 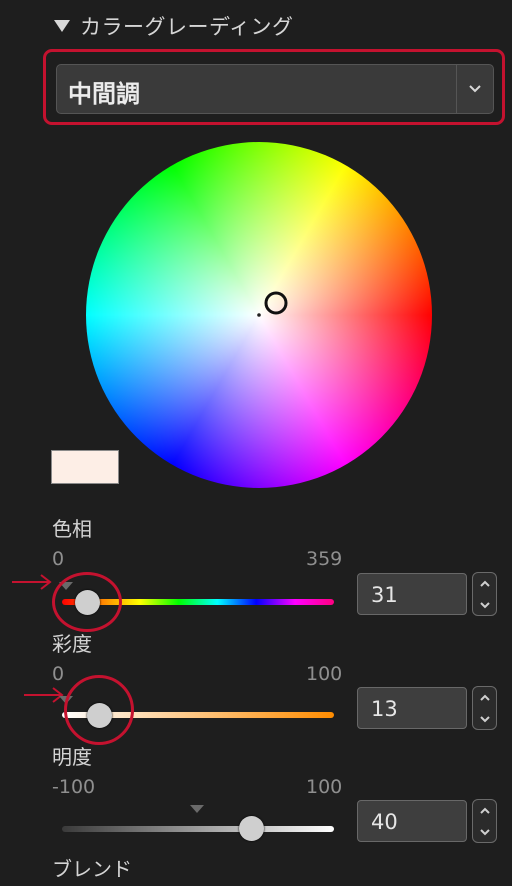 What do you see at coordinates (412, 821) in the screenshot?
I see `lightness-value-input: 40` at bounding box center [412, 821].